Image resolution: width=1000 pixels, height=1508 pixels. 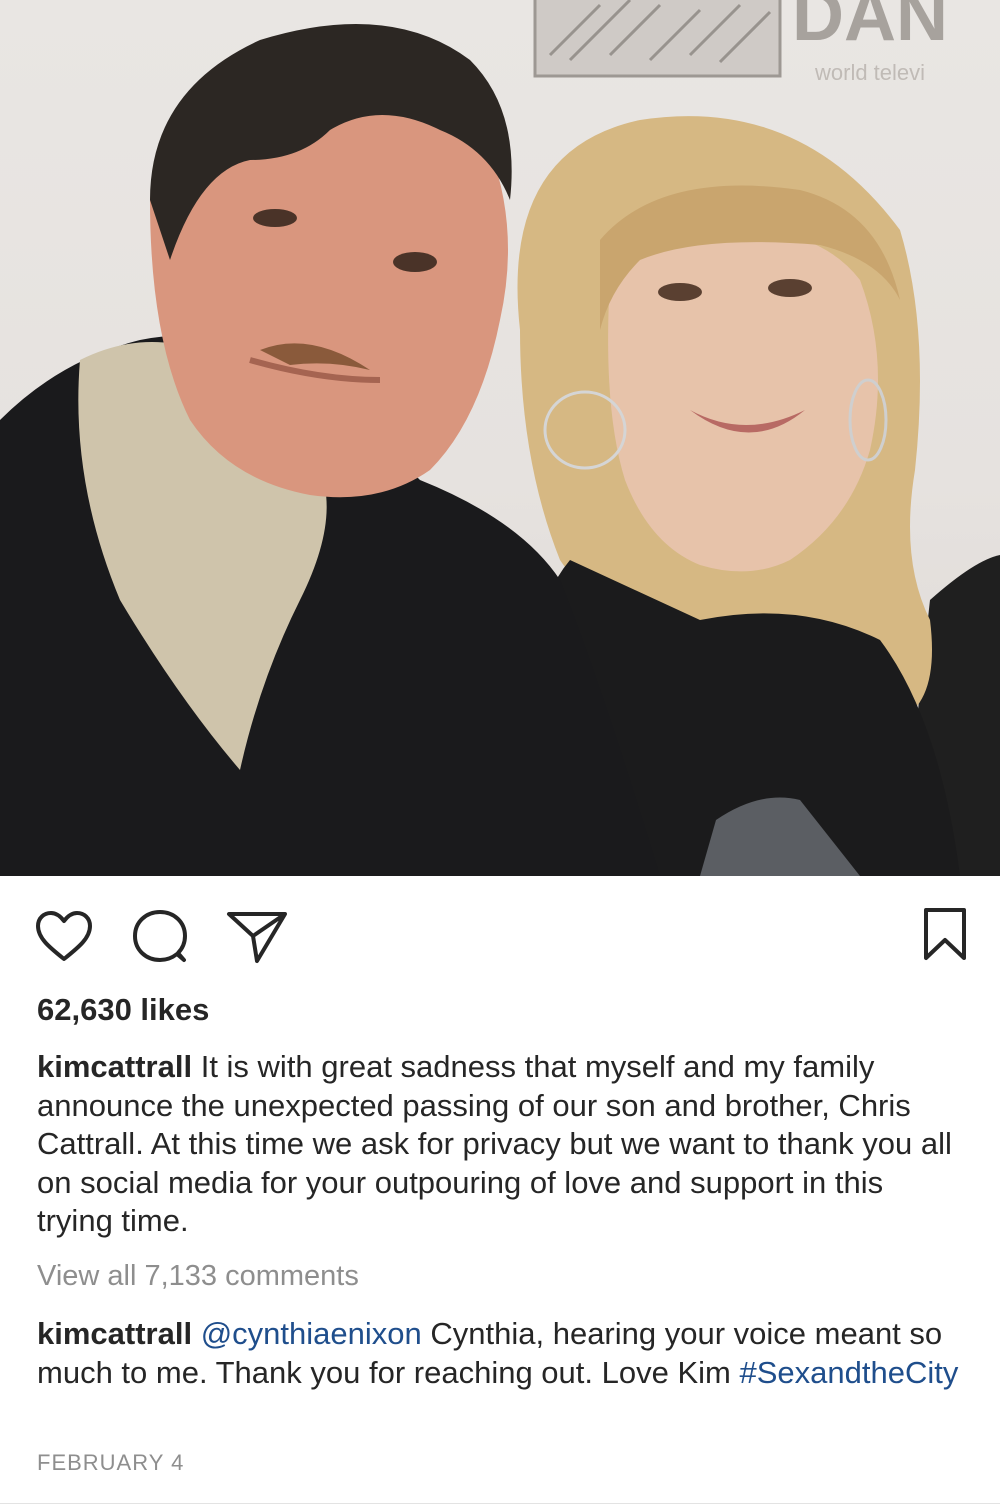 I want to click on action-bar, so click(x=500, y=936).